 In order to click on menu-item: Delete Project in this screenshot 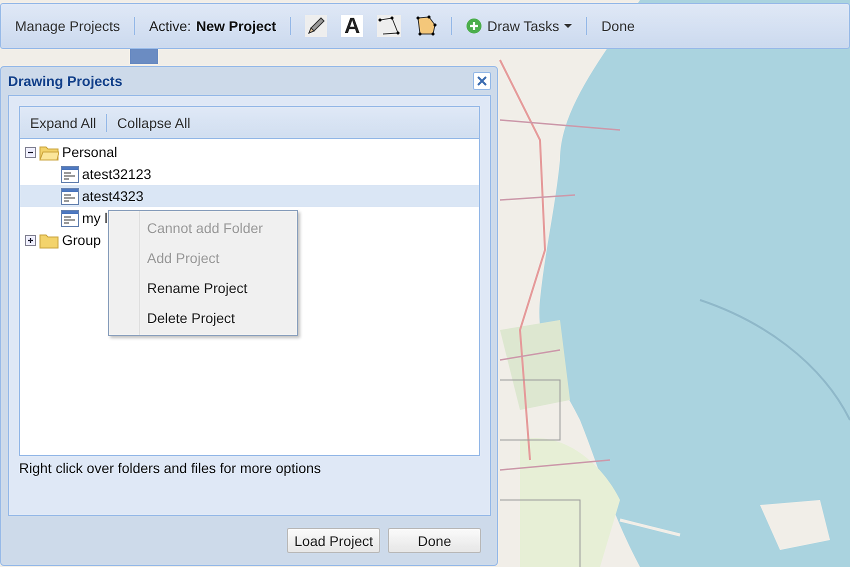, I will do `click(203, 318)`.